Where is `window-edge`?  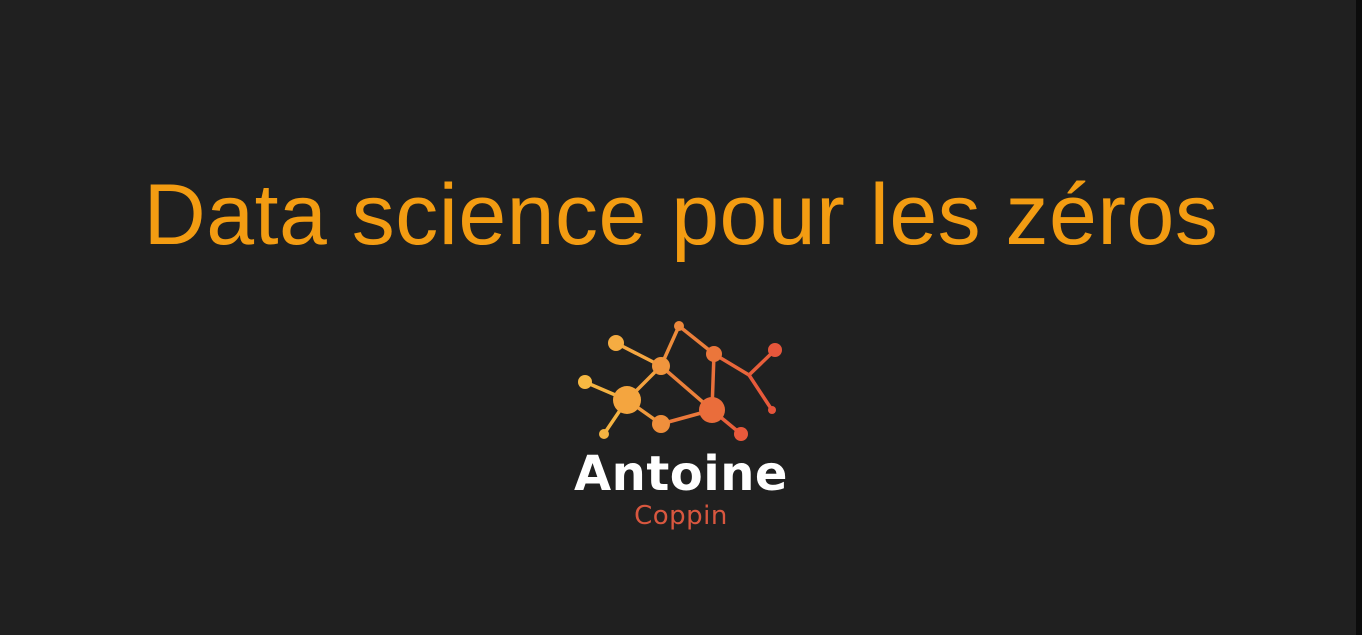 window-edge is located at coordinates (1359, 317).